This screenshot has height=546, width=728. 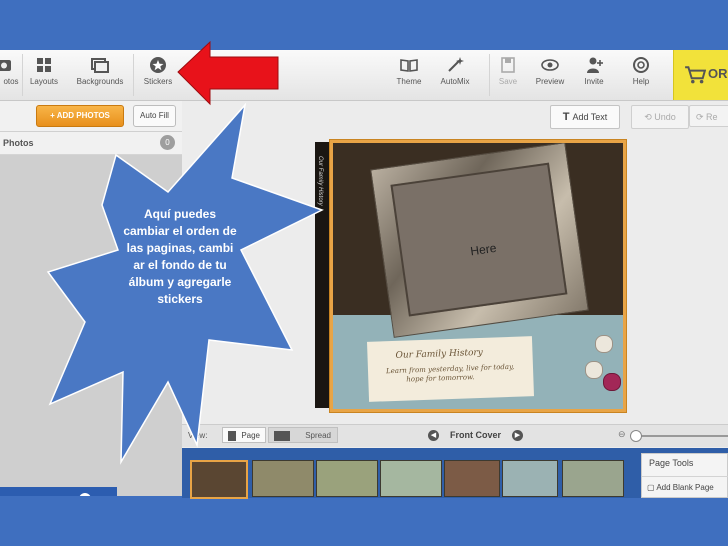 What do you see at coordinates (439, 354) in the screenshot?
I see `journal-title: Our Family History` at bounding box center [439, 354].